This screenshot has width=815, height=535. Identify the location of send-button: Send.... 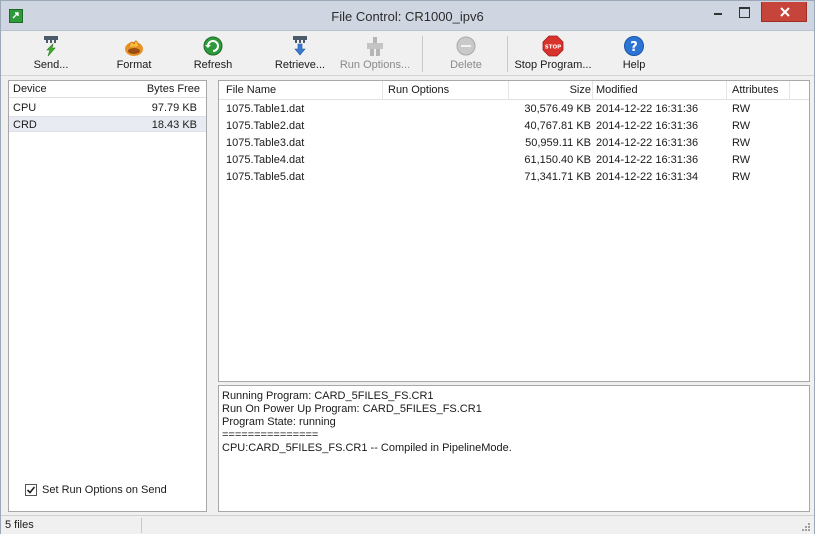
(51, 54).